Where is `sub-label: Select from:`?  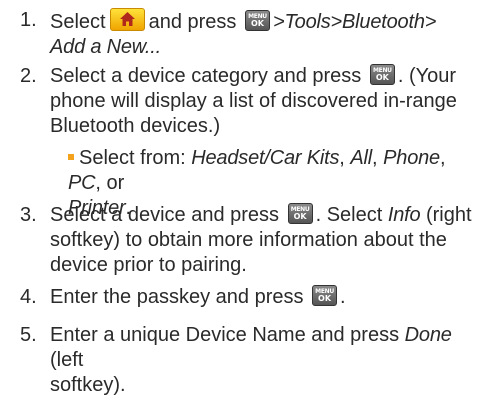 sub-label: Select from: is located at coordinates (132, 158).